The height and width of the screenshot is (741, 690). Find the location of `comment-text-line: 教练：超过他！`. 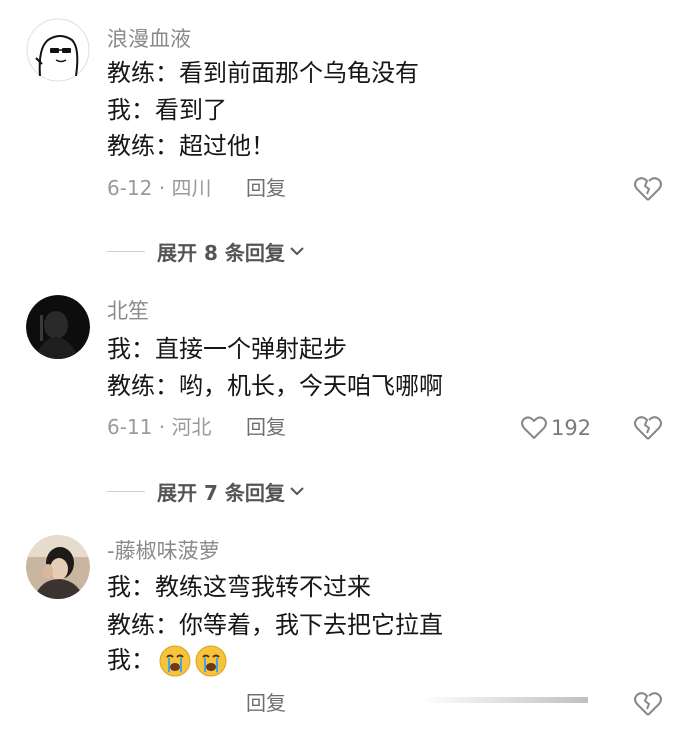

comment-text-line: 教练：超过他！ is located at coordinates (191, 146).